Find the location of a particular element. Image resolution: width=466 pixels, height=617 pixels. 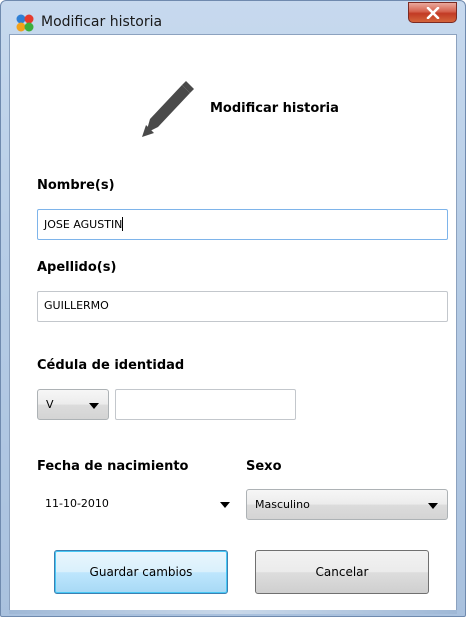

nombres-value: JOSE AGUSTIN is located at coordinates (83, 224).